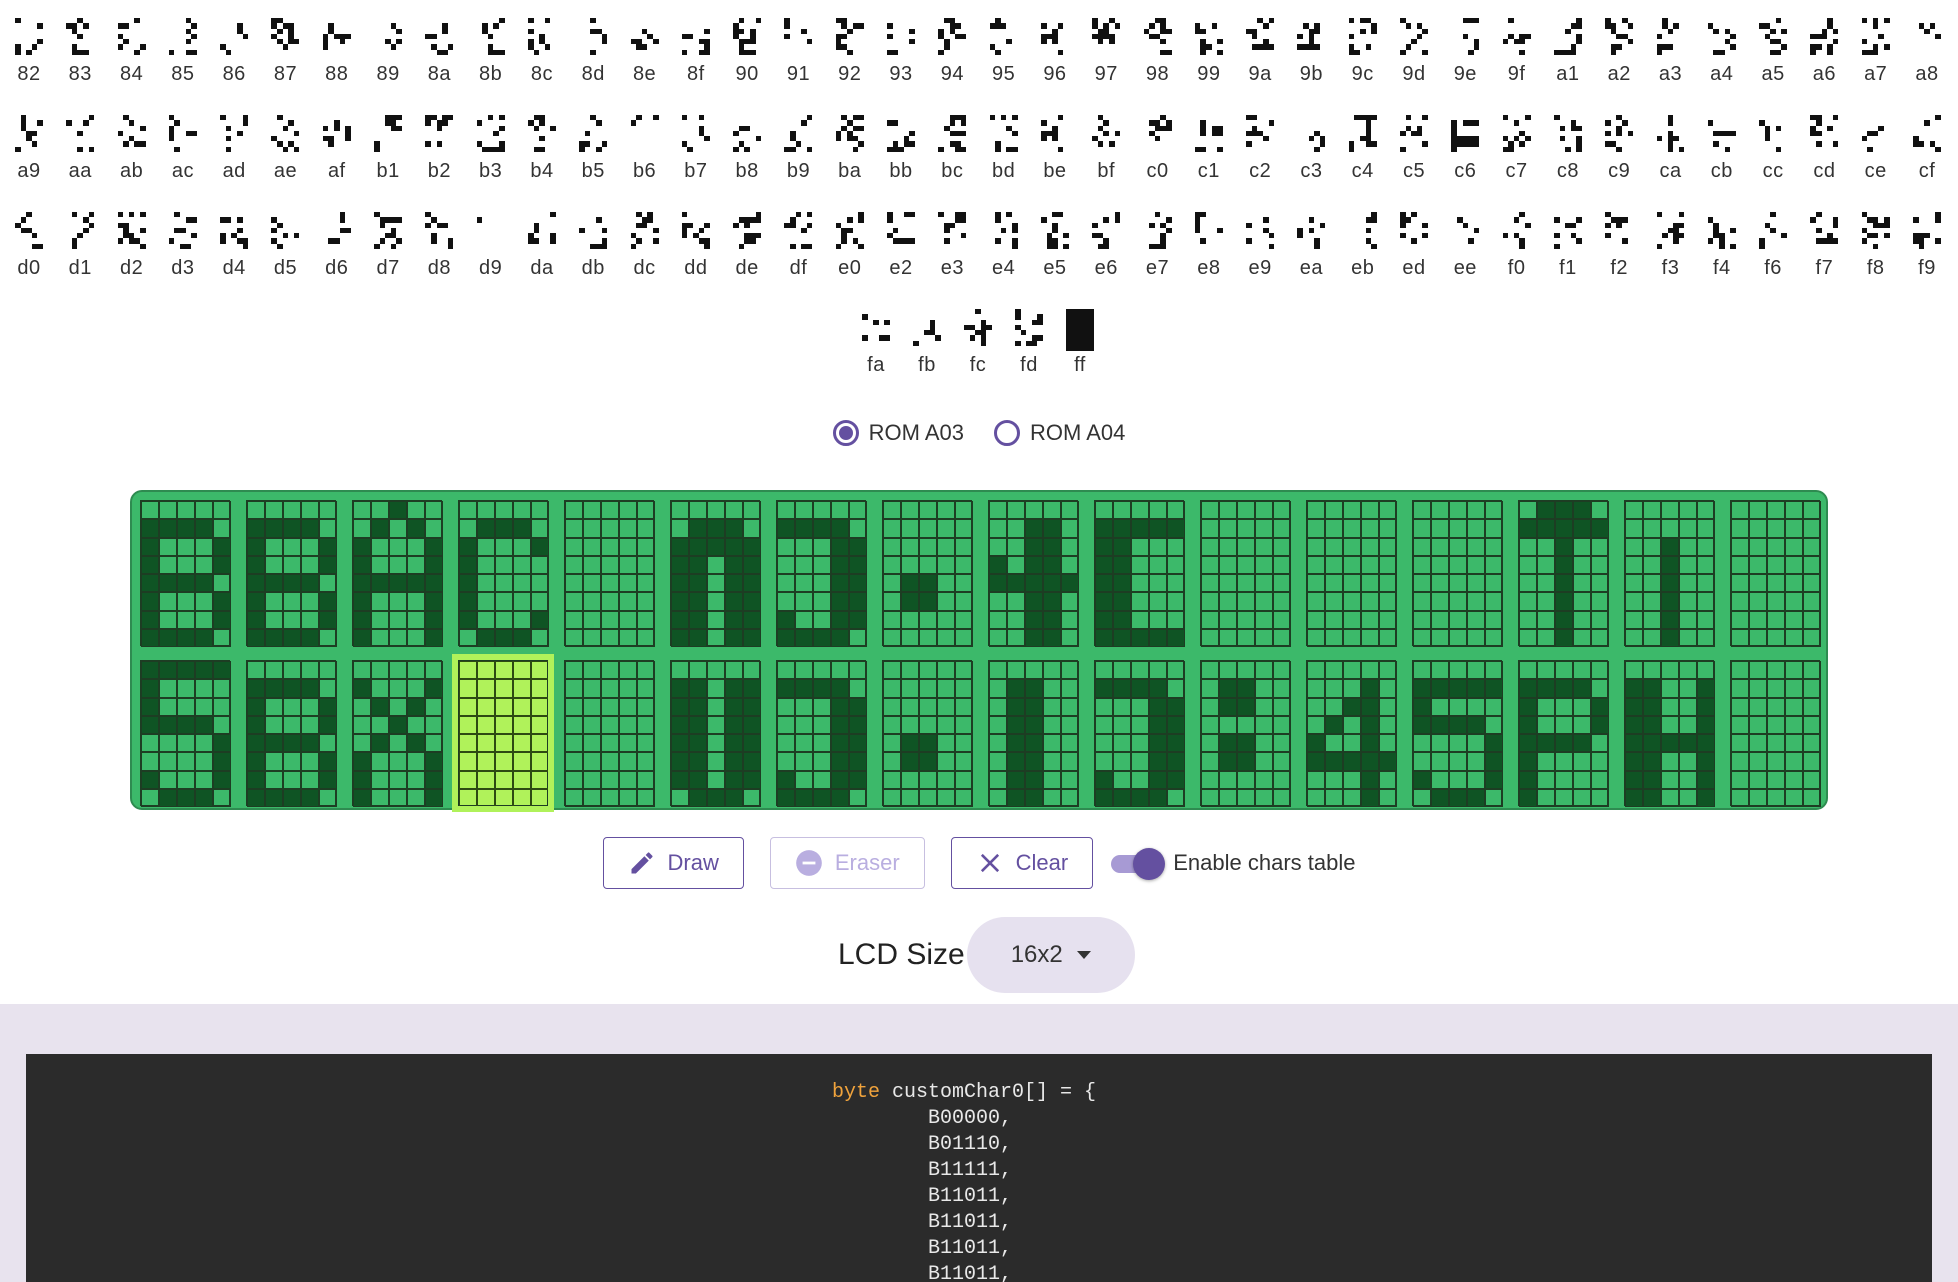 The image size is (1958, 1282). What do you see at coordinates (1363, 52) in the screenshot?
I see `char-9c: 9c` at bounding box center [1363, 52].